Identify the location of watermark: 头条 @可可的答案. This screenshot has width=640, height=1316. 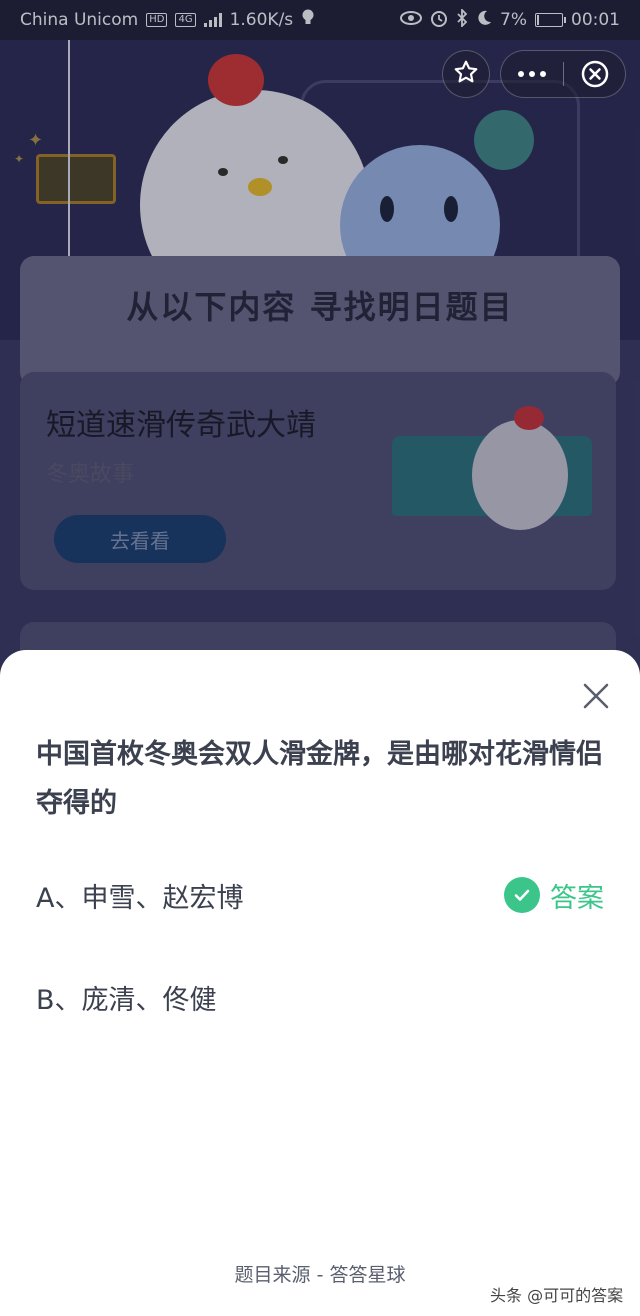
(557, 1295).